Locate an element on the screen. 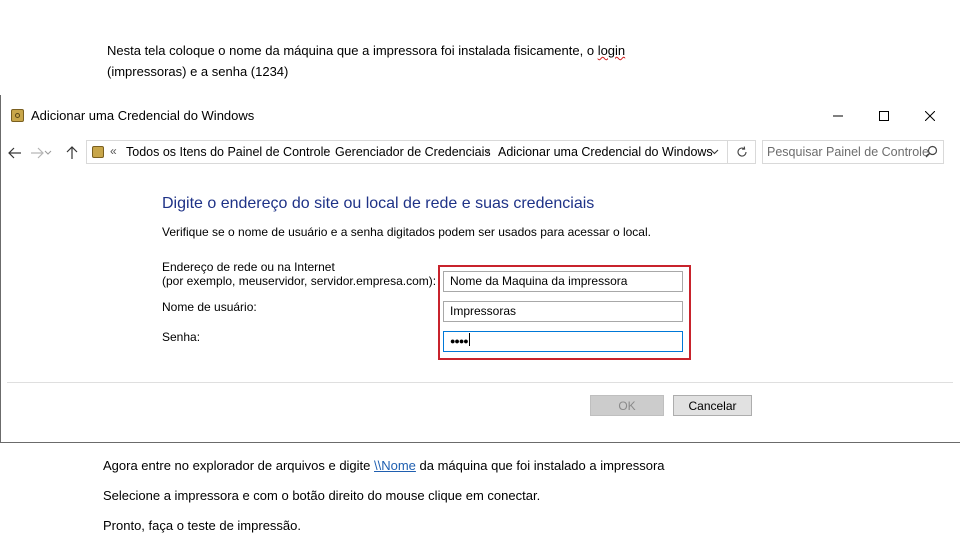 The height and width of the screenshot is (554, 960). close-icon is located at coordinates (930, 116).